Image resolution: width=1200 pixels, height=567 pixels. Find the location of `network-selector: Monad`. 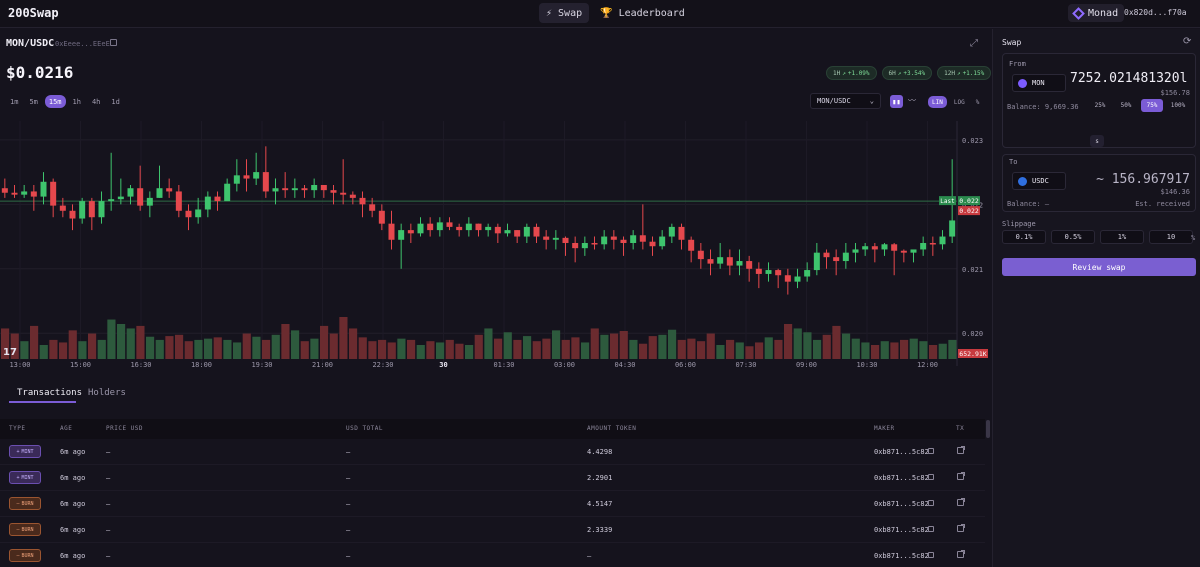

network-selector: Monad is located at coordinates (1096, 13).